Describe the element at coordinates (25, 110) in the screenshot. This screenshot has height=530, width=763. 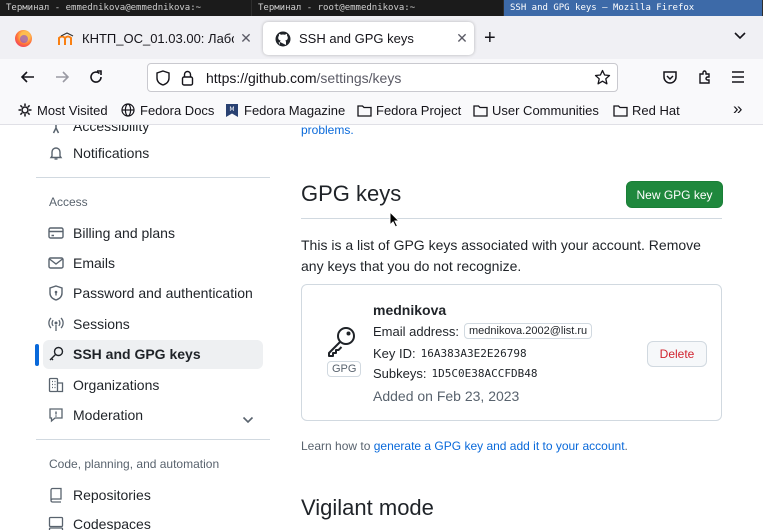
I see `gear-icon` at that location.